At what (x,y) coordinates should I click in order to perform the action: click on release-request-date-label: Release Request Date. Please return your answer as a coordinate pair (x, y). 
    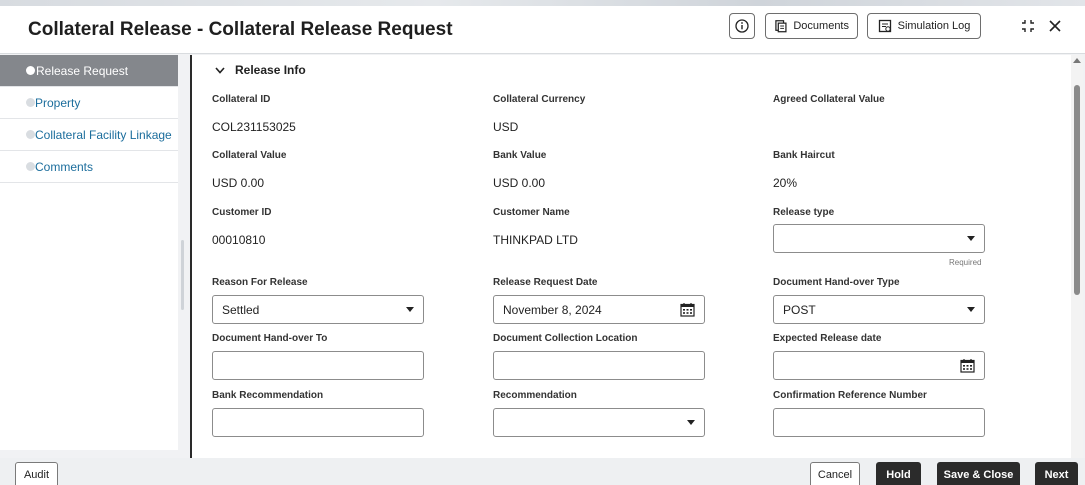
    Looking at the image, I should click on (545, 282).